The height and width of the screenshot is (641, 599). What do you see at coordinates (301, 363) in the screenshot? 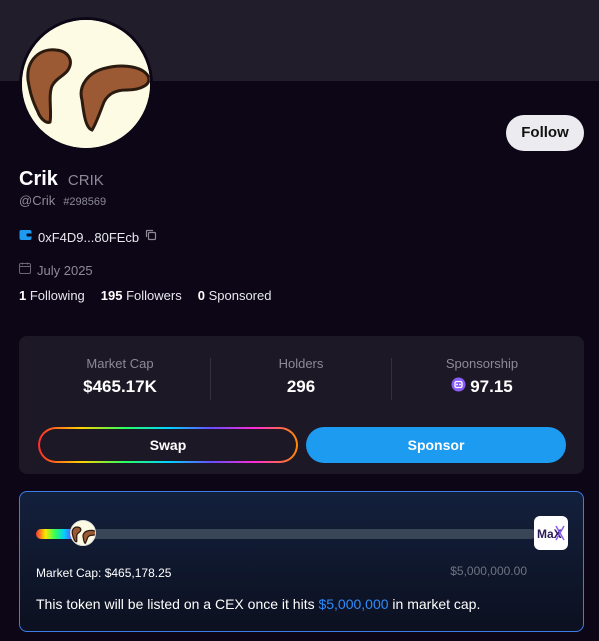
I see `holders-label: Holders` at bounding box center [301, 363].